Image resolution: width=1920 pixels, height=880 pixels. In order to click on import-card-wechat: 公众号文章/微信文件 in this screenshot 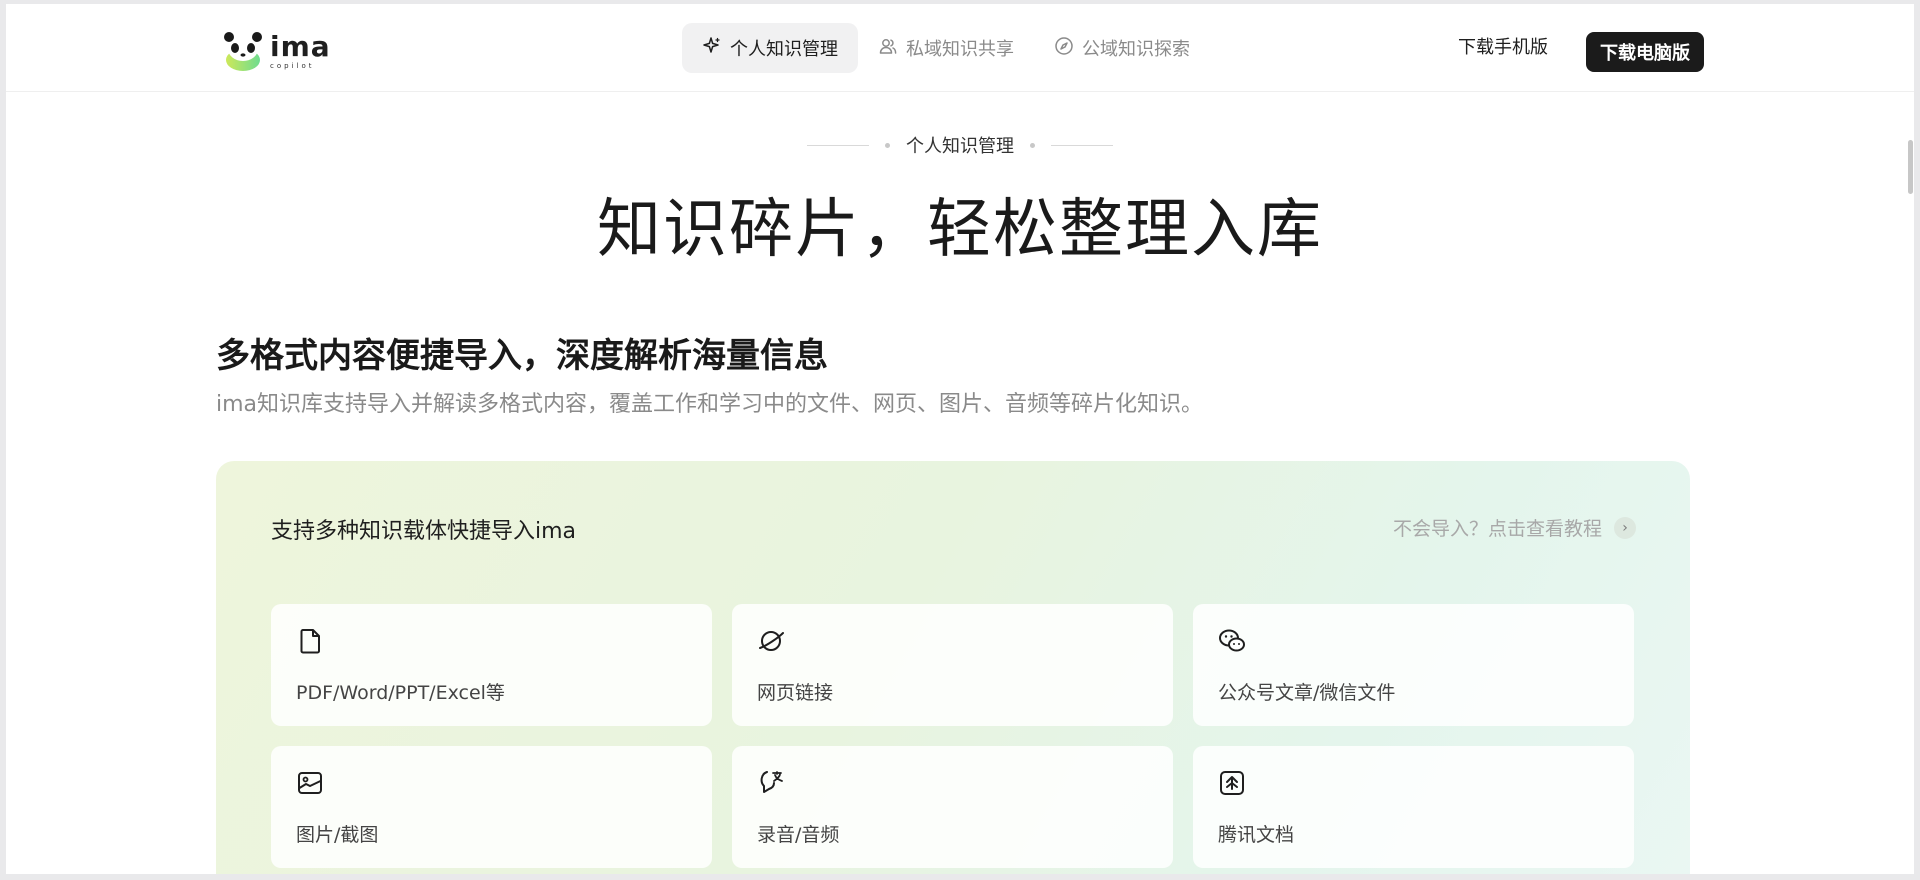, I will do `click(1413, 665)`.